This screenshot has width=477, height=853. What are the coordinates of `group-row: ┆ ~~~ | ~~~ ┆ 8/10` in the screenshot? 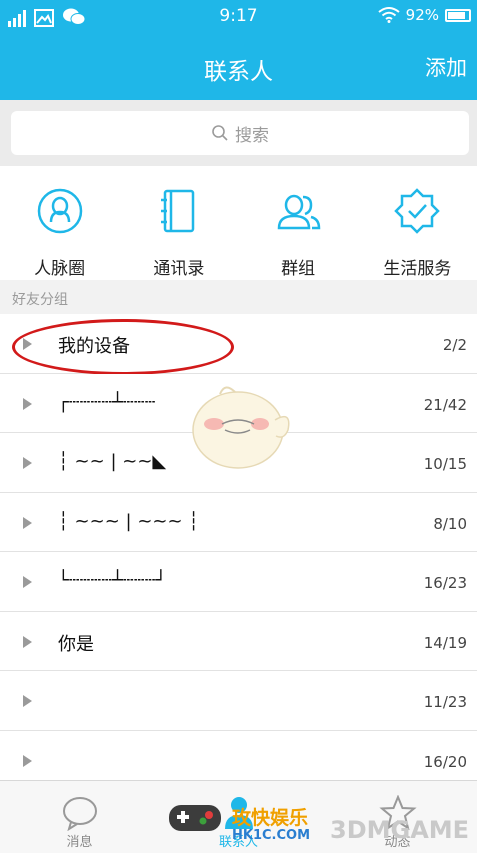 It's located at (238, 522).